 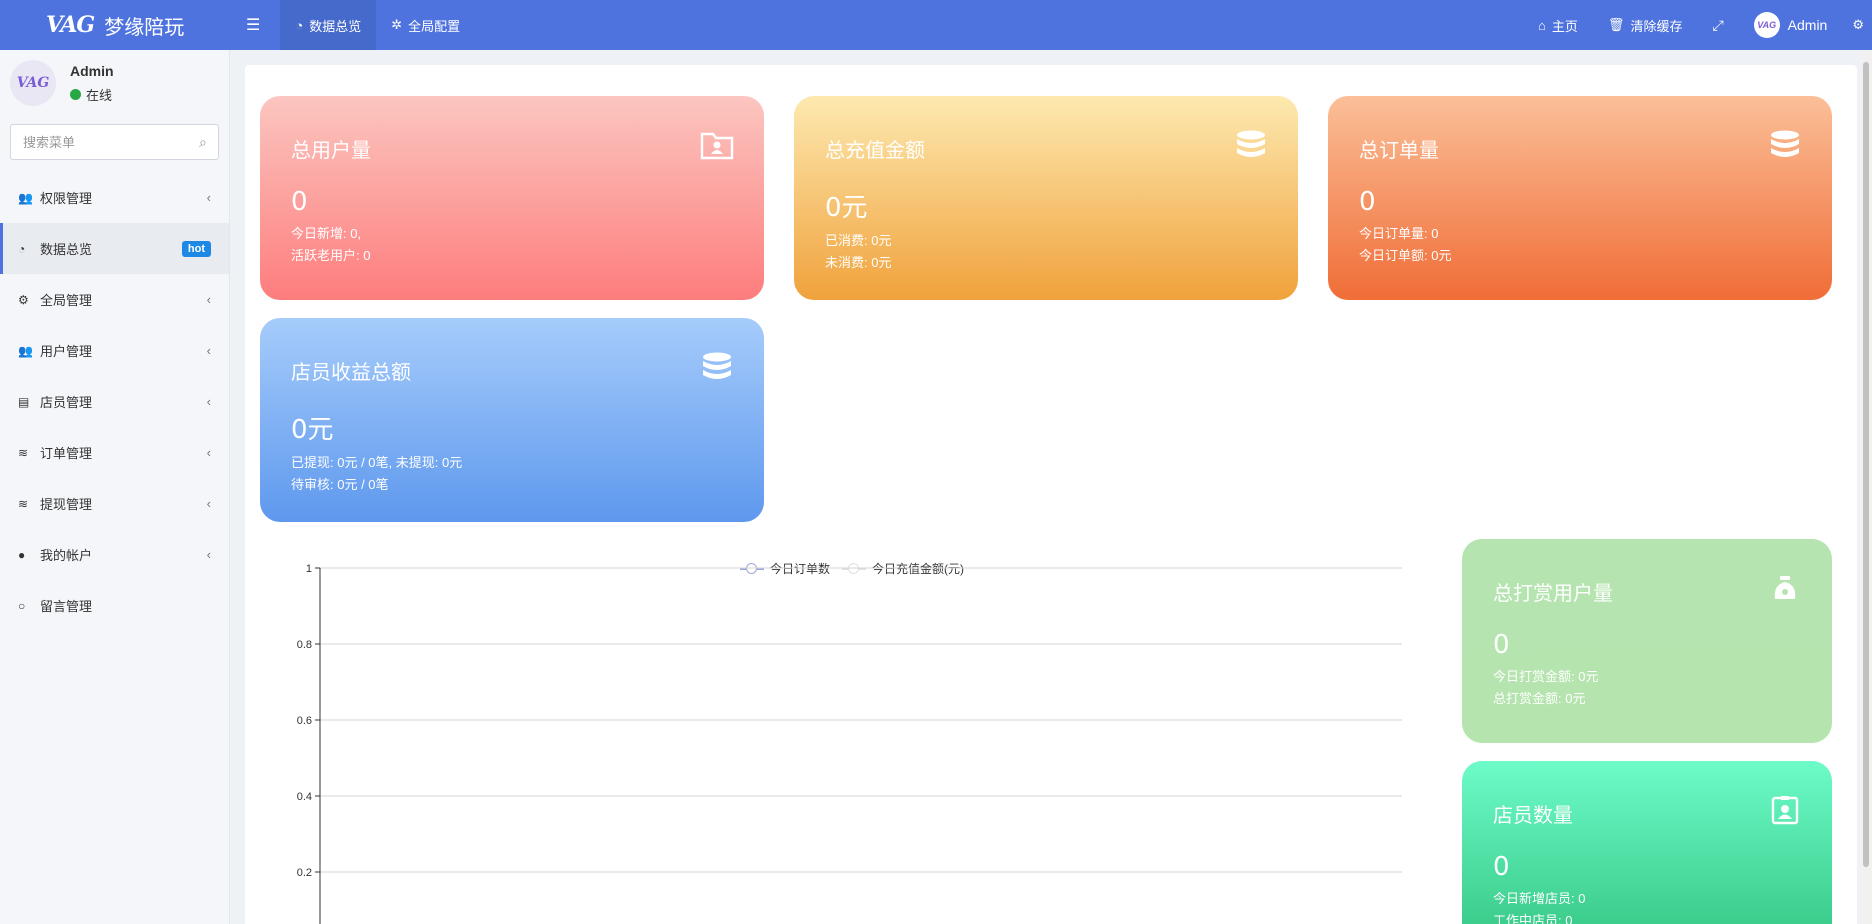 What do you see at coordinates (114, 452) in the screenshot?
I see `sidebar-item-orders: ≋ 订单管理 ‹` at bounding box center [114, 452].